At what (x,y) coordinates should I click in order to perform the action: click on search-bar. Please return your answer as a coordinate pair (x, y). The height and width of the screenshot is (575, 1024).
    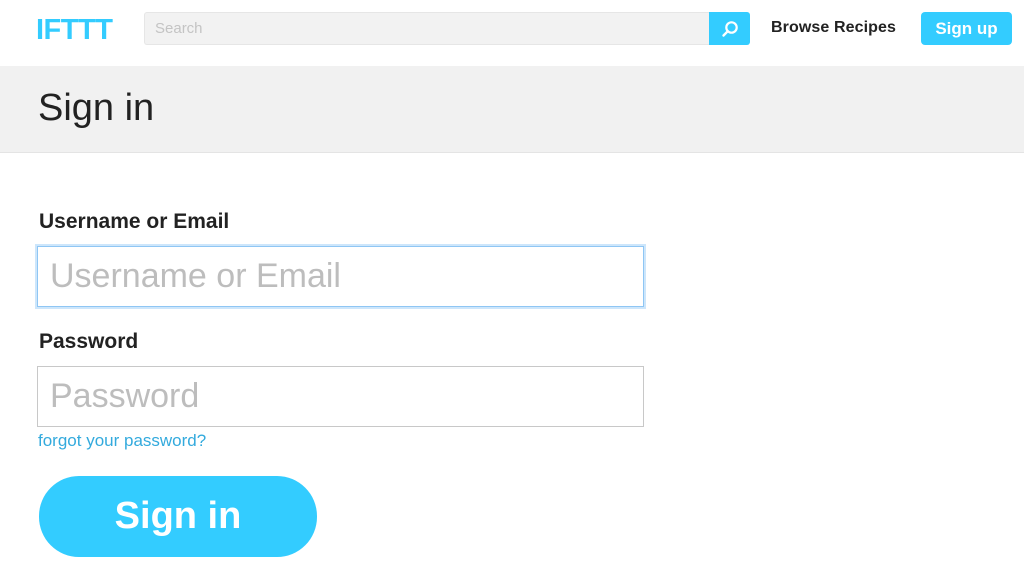
    Looking at the image, I should click on (447, 28).